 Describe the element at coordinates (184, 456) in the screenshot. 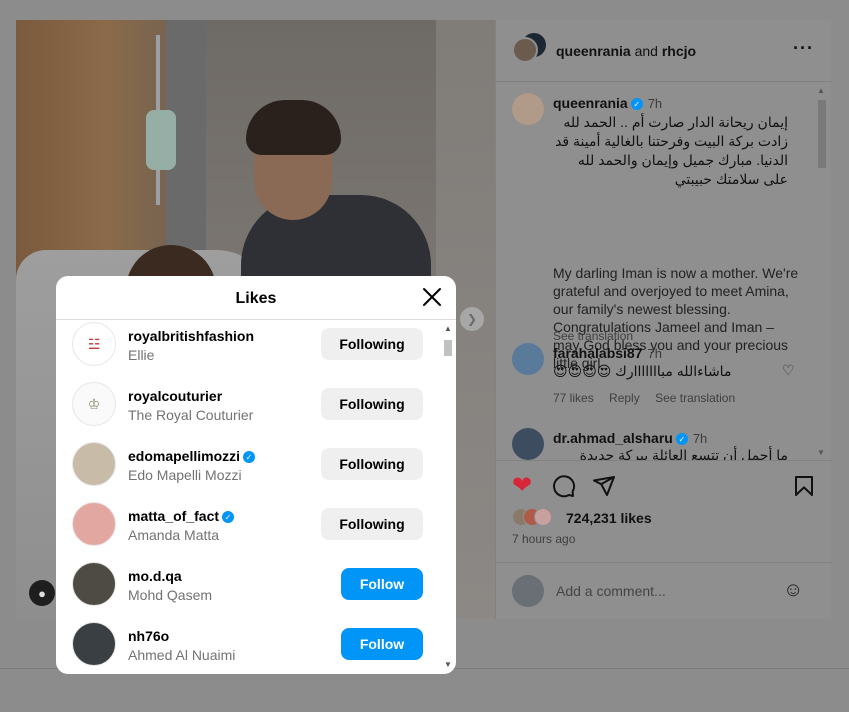

I see `username-text: edomapellimozzi` at that location.